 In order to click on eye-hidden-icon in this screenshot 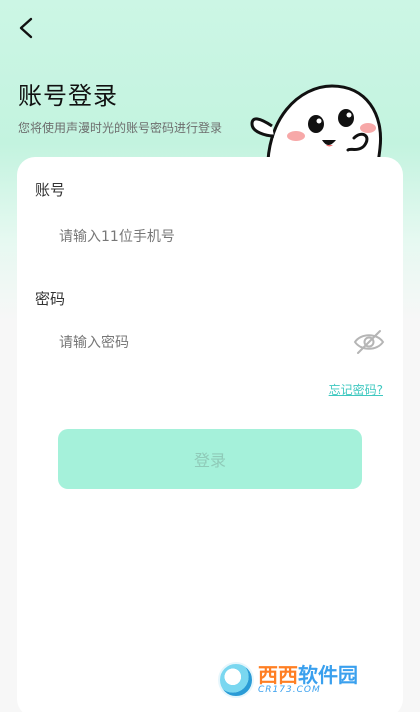, I will do `click(369, 342)`.